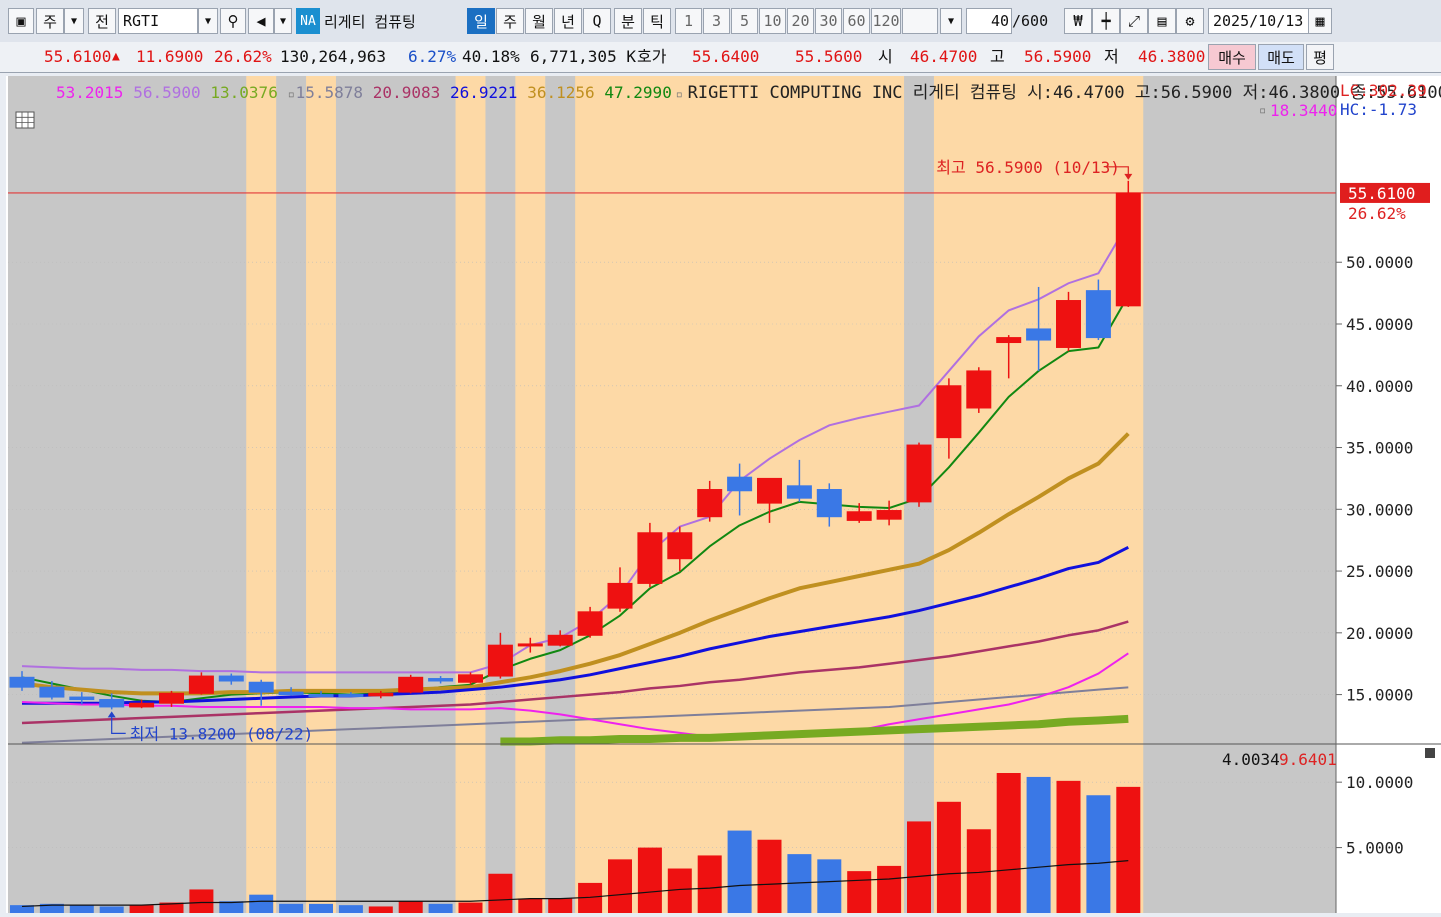 This screenshot has height=917, width=1441. Describe the element at coordinates (1232, 57) in the screenshot. I see `buy-button: 매수` at that location.